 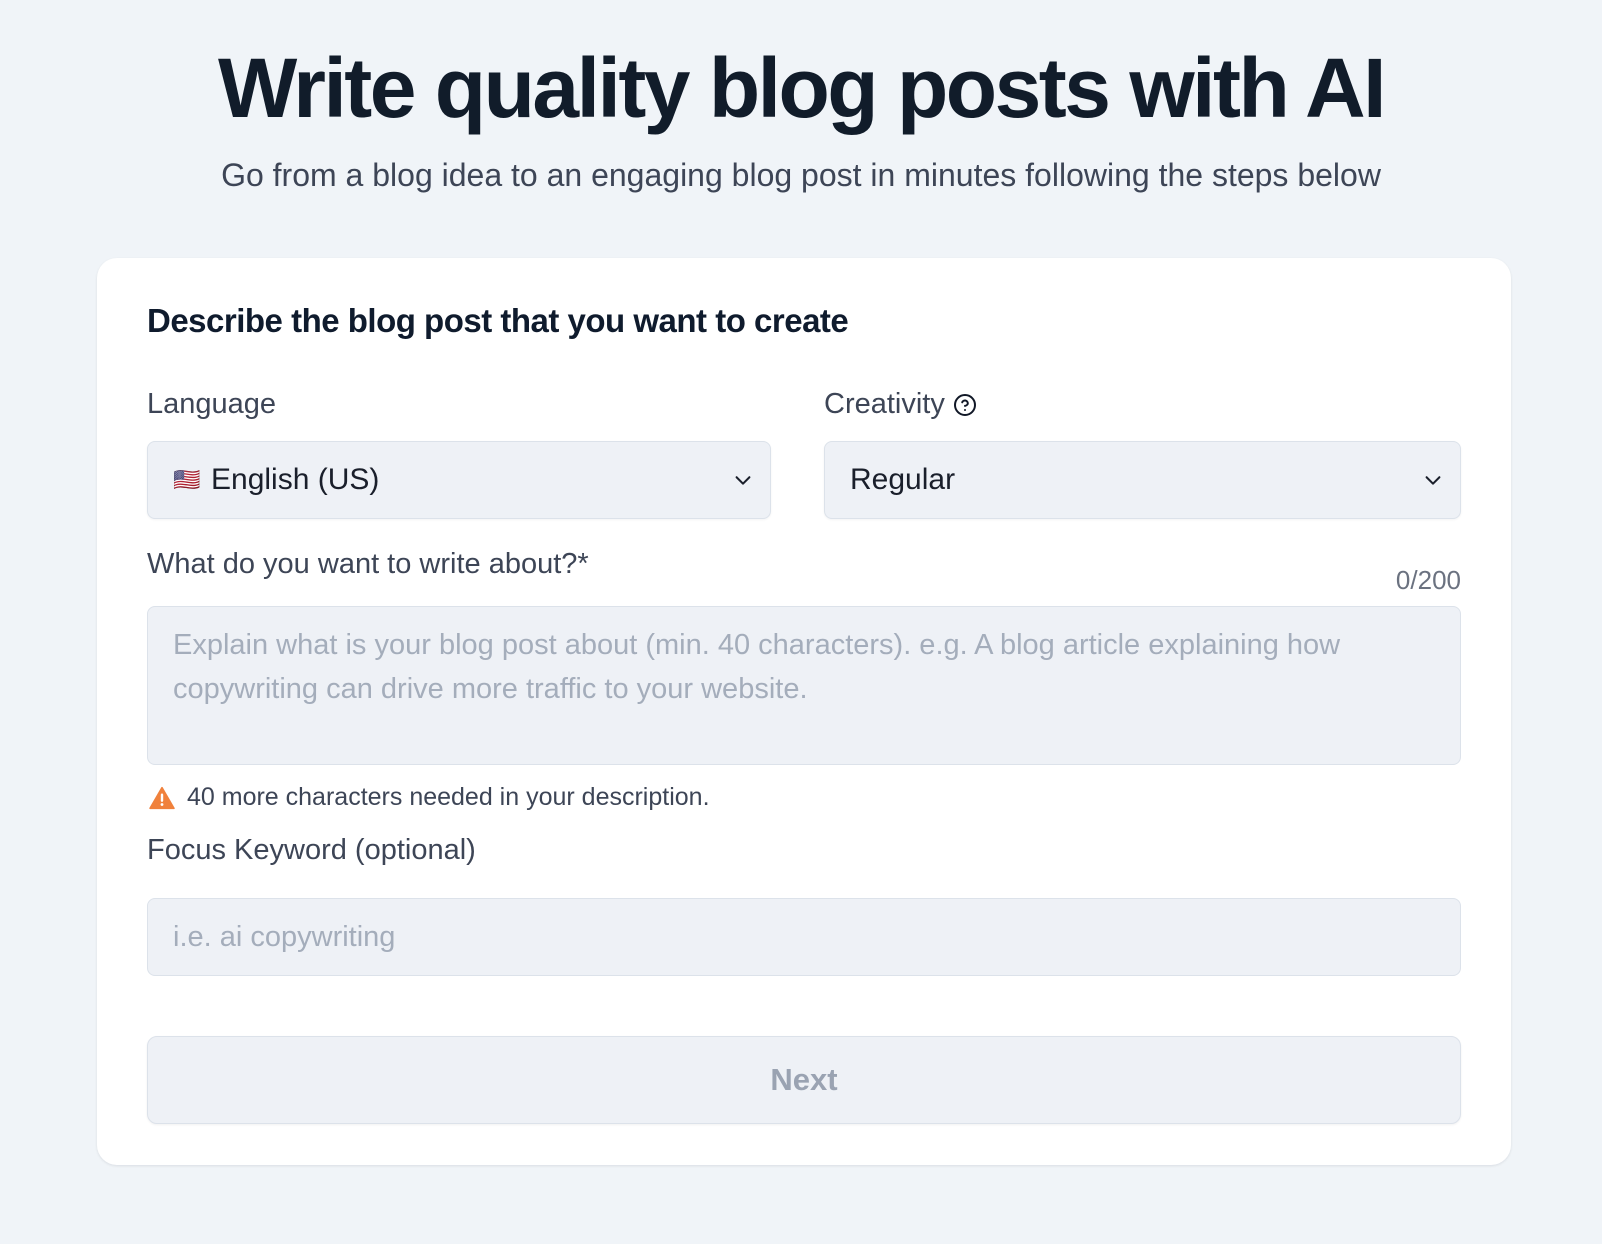 I want to click on question-circle-icon, so click(x=965, y=405).